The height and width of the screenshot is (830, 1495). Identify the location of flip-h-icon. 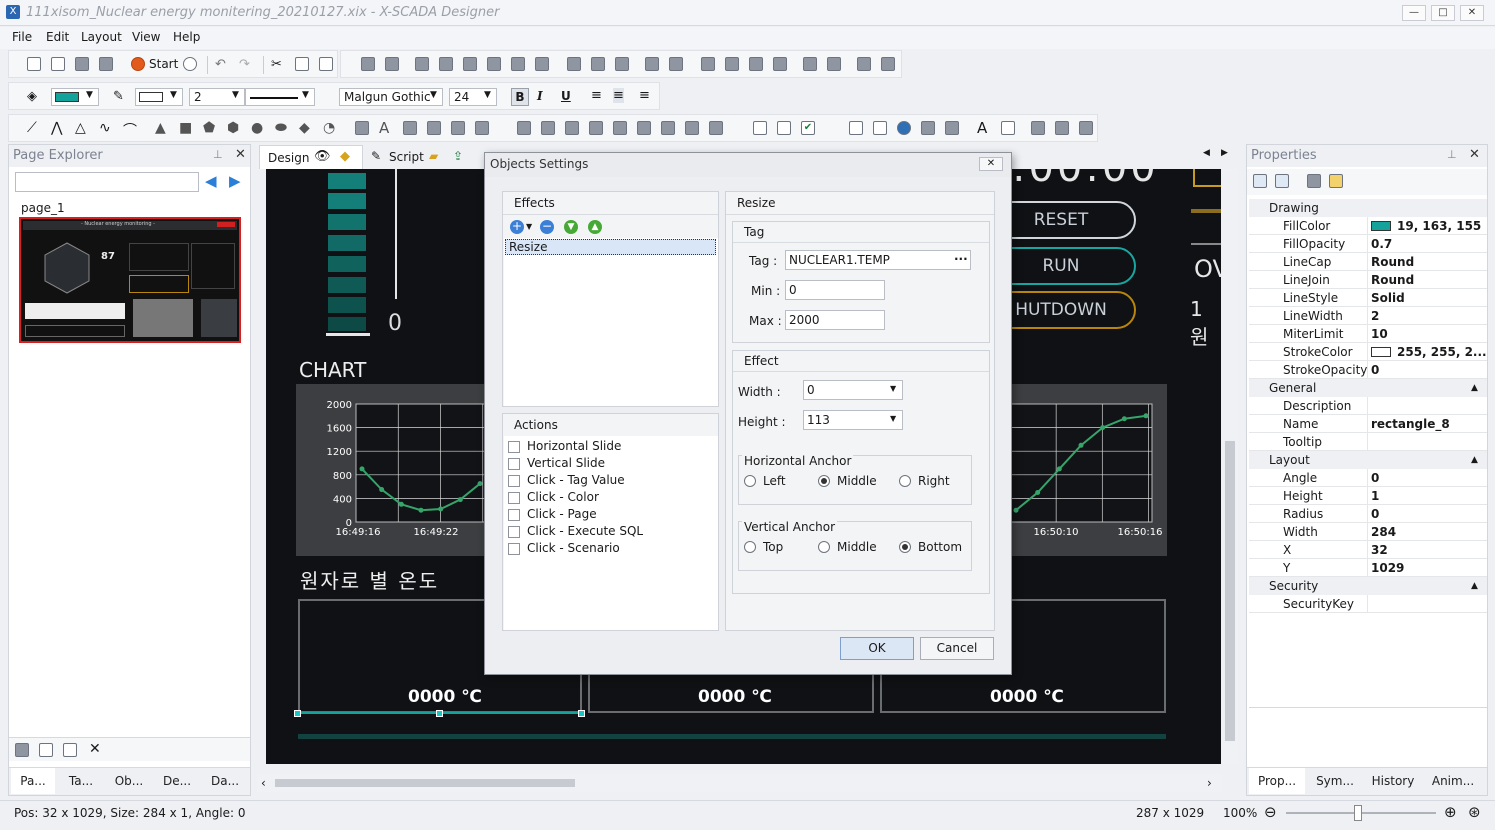
(810, 64).